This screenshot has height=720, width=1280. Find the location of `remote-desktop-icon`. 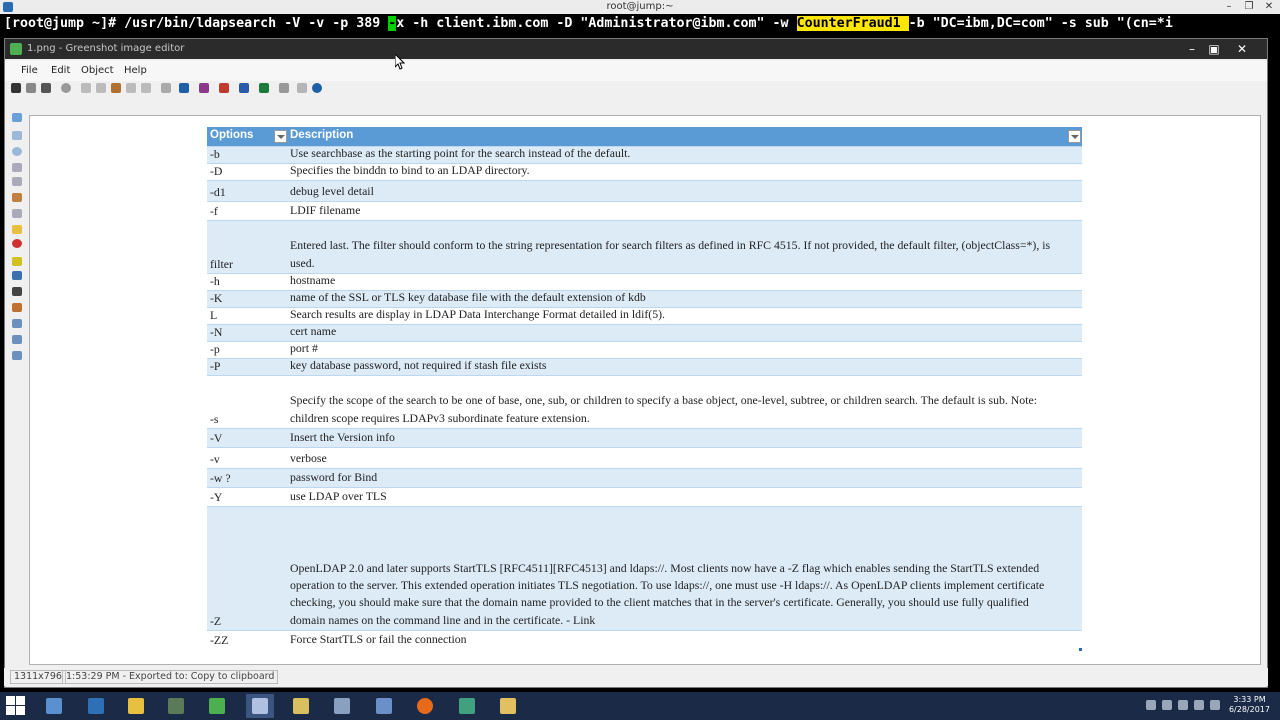

remote-desktop-icon is located at coordinates (384, 706).